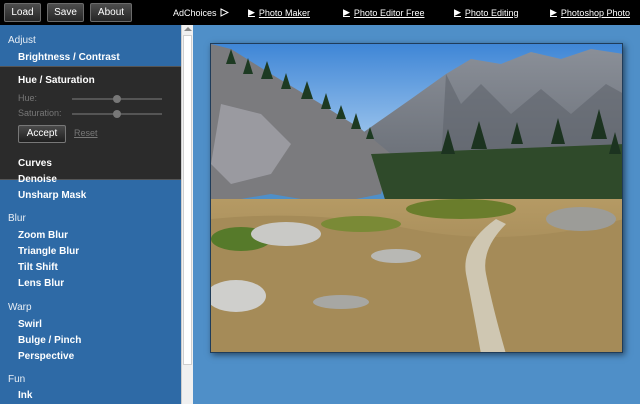  Describe the element at coordinates (69, 57) in the screenshot. I see `filter-brightness-contrast: Brightness / Contrast` at that location.